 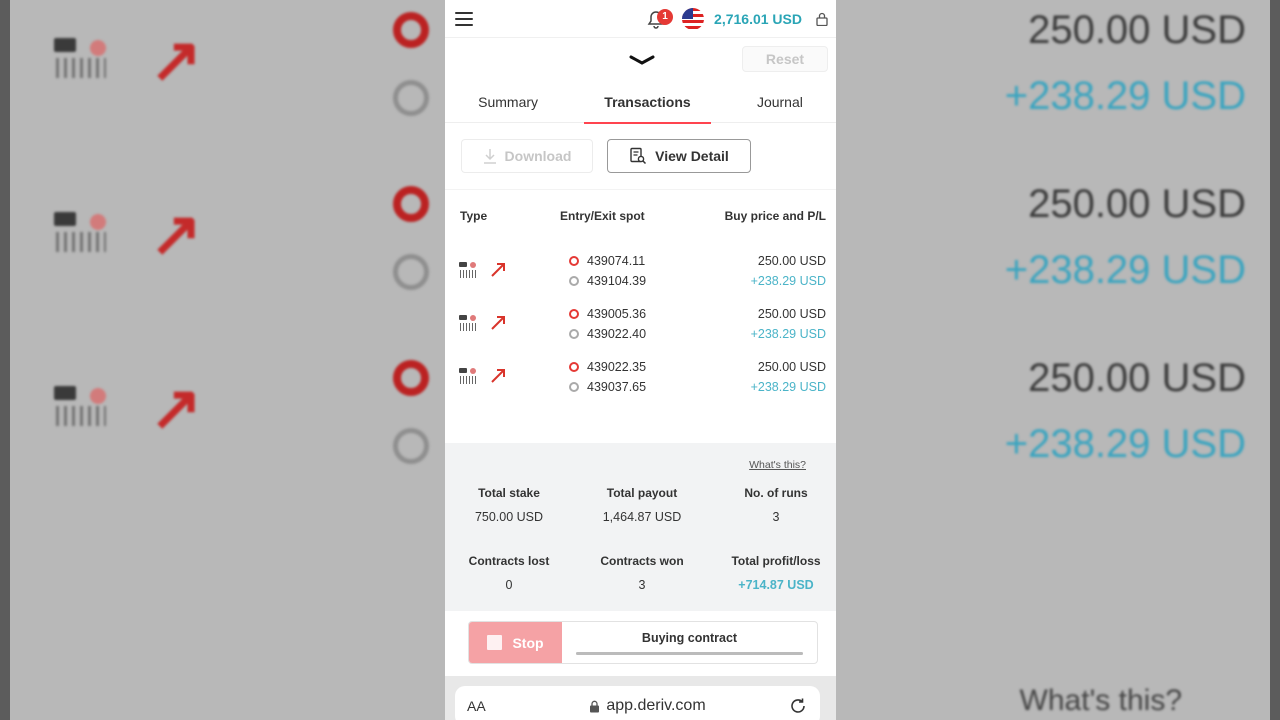 I want to click on contracts-lost-value: 0, so click(x=509, y=585).